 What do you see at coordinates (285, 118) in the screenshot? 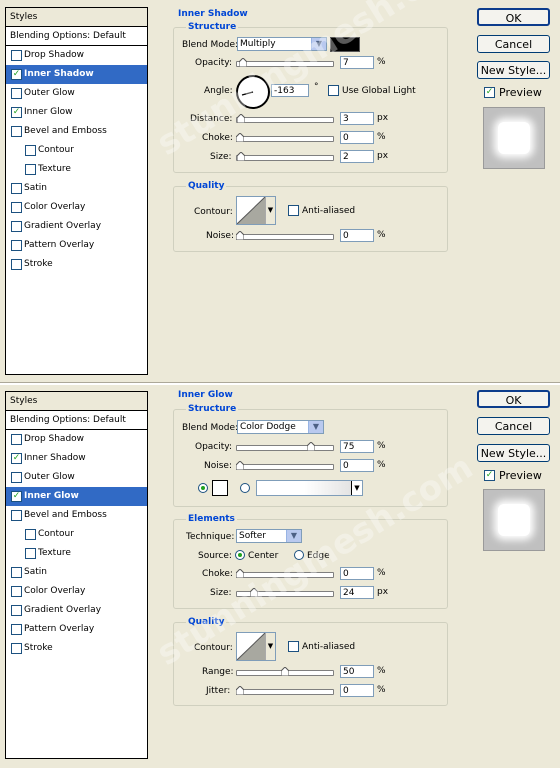
I see `distance-slider` at bounding box center [285, 118].